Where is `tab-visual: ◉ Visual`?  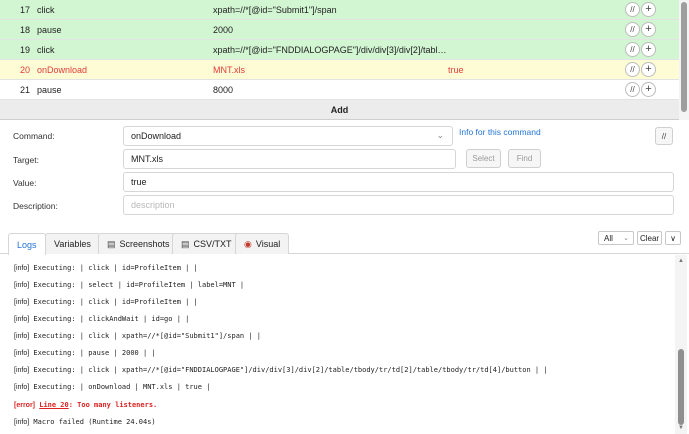
tab-visual: ◉ Visual is located at coordinates (262, 243).